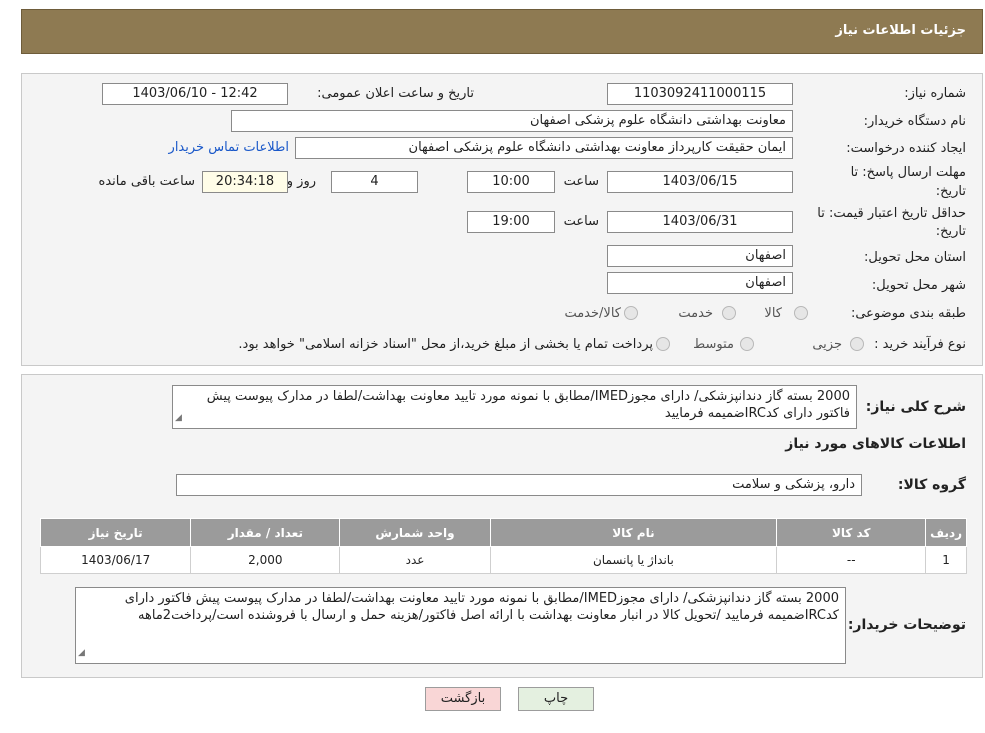 Image resolution: width=985 pixels, height=733 pixels. I want to click on province-field: اصفهان, so click(700, 256).